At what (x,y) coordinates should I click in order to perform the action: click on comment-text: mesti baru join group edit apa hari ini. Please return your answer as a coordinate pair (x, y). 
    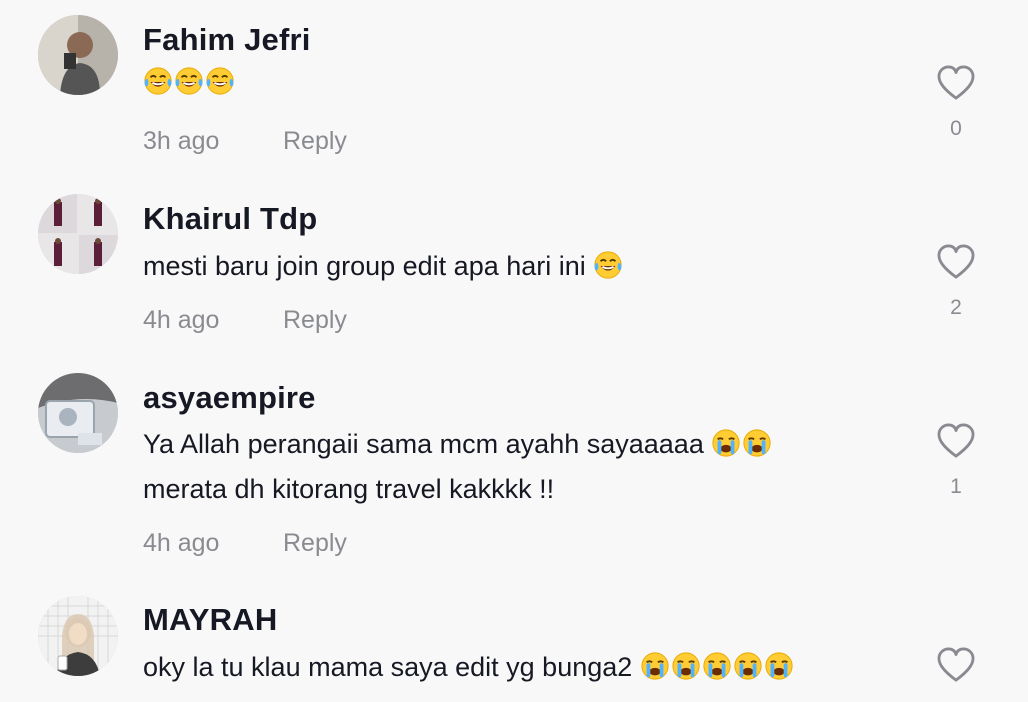
    Looking at the image, I should click on (528, 266).